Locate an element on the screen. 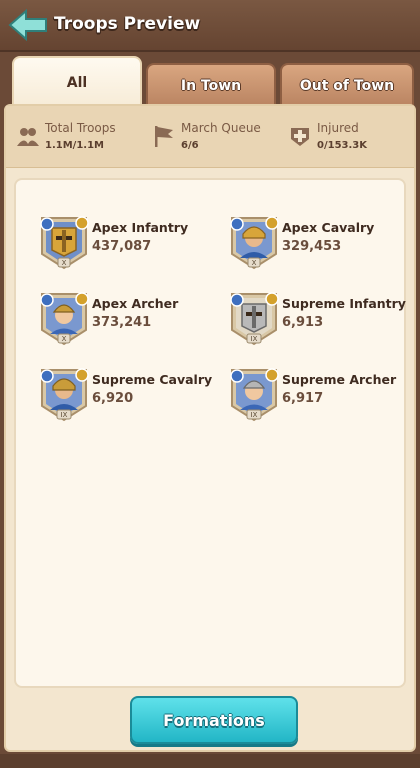 This screenshot has height=768, width=420. troop-count: 6,920 is located at coordinates (113, 398).